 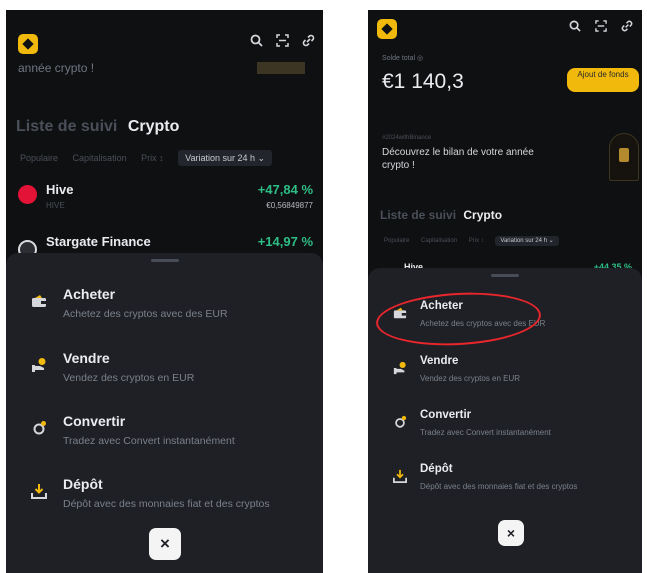 I want to click on promo-banner-image, so click(x=281, y=68).